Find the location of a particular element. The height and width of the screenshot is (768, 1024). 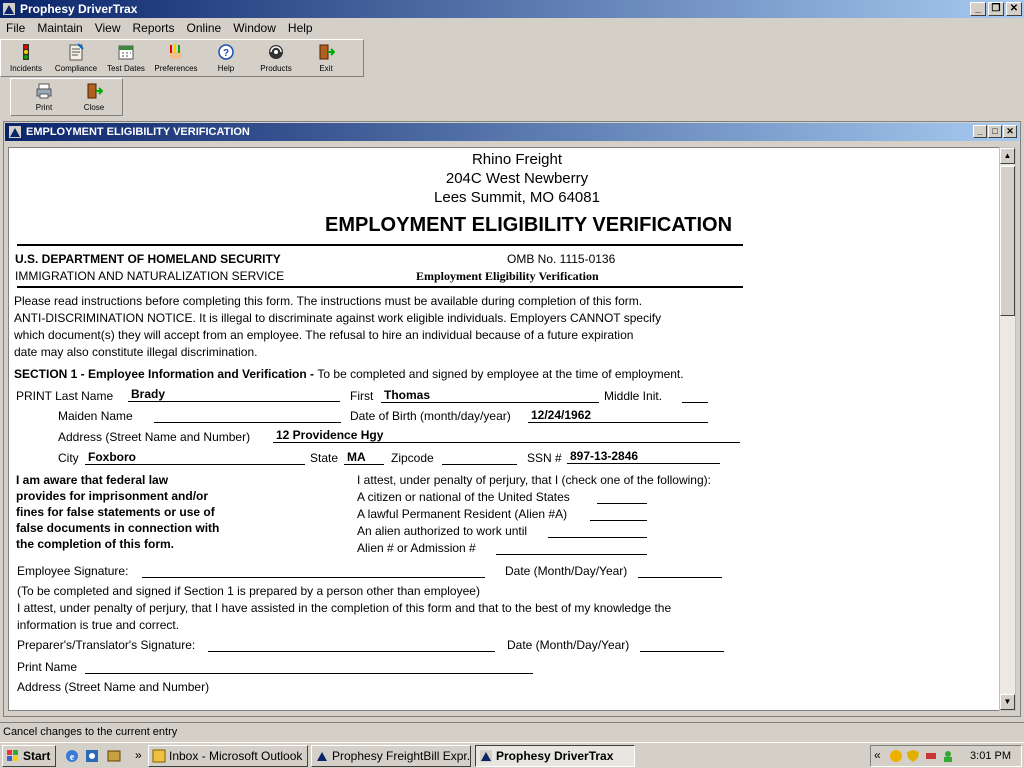

app-icon is located at coordinates (9, 9).